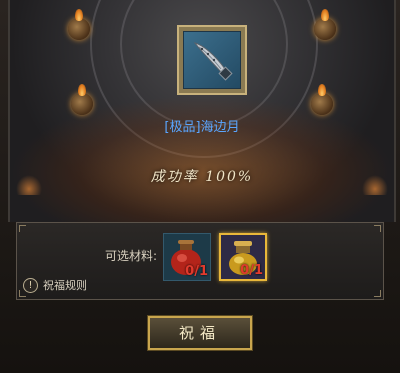 The image size is (400, 373). I want to click on item-name: [极品]海边月, so click(202, 127).